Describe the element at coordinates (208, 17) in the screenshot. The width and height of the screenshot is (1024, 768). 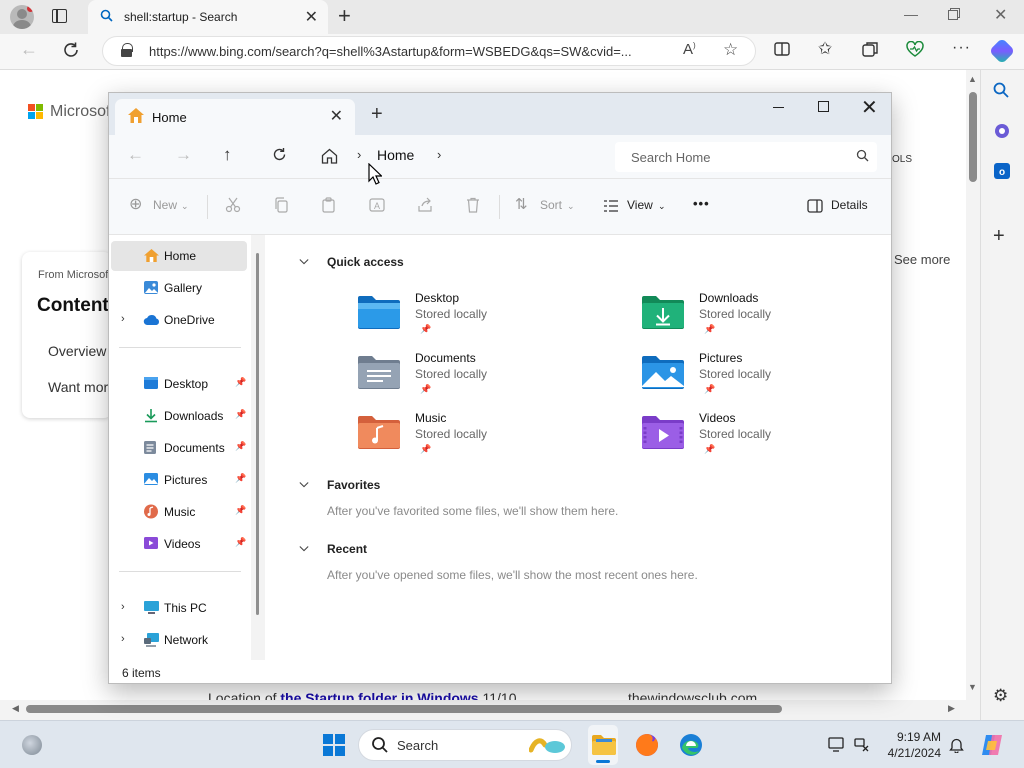
I see `browser-tab-search: shell:startup - Search ✕` at that location.